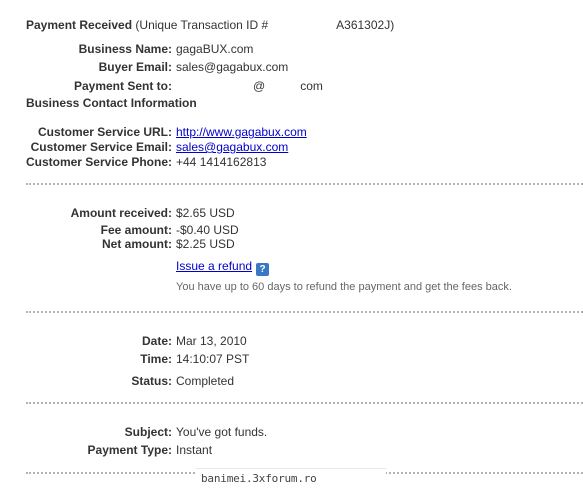  I want to click on transaction-label: (Unique Transaction ID #, so click(202, 25).